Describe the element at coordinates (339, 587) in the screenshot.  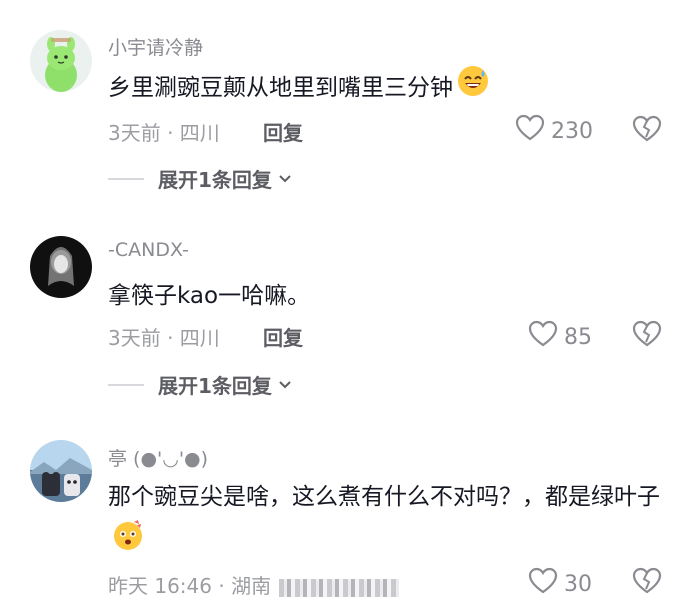
I see `blurred-text` at that location.